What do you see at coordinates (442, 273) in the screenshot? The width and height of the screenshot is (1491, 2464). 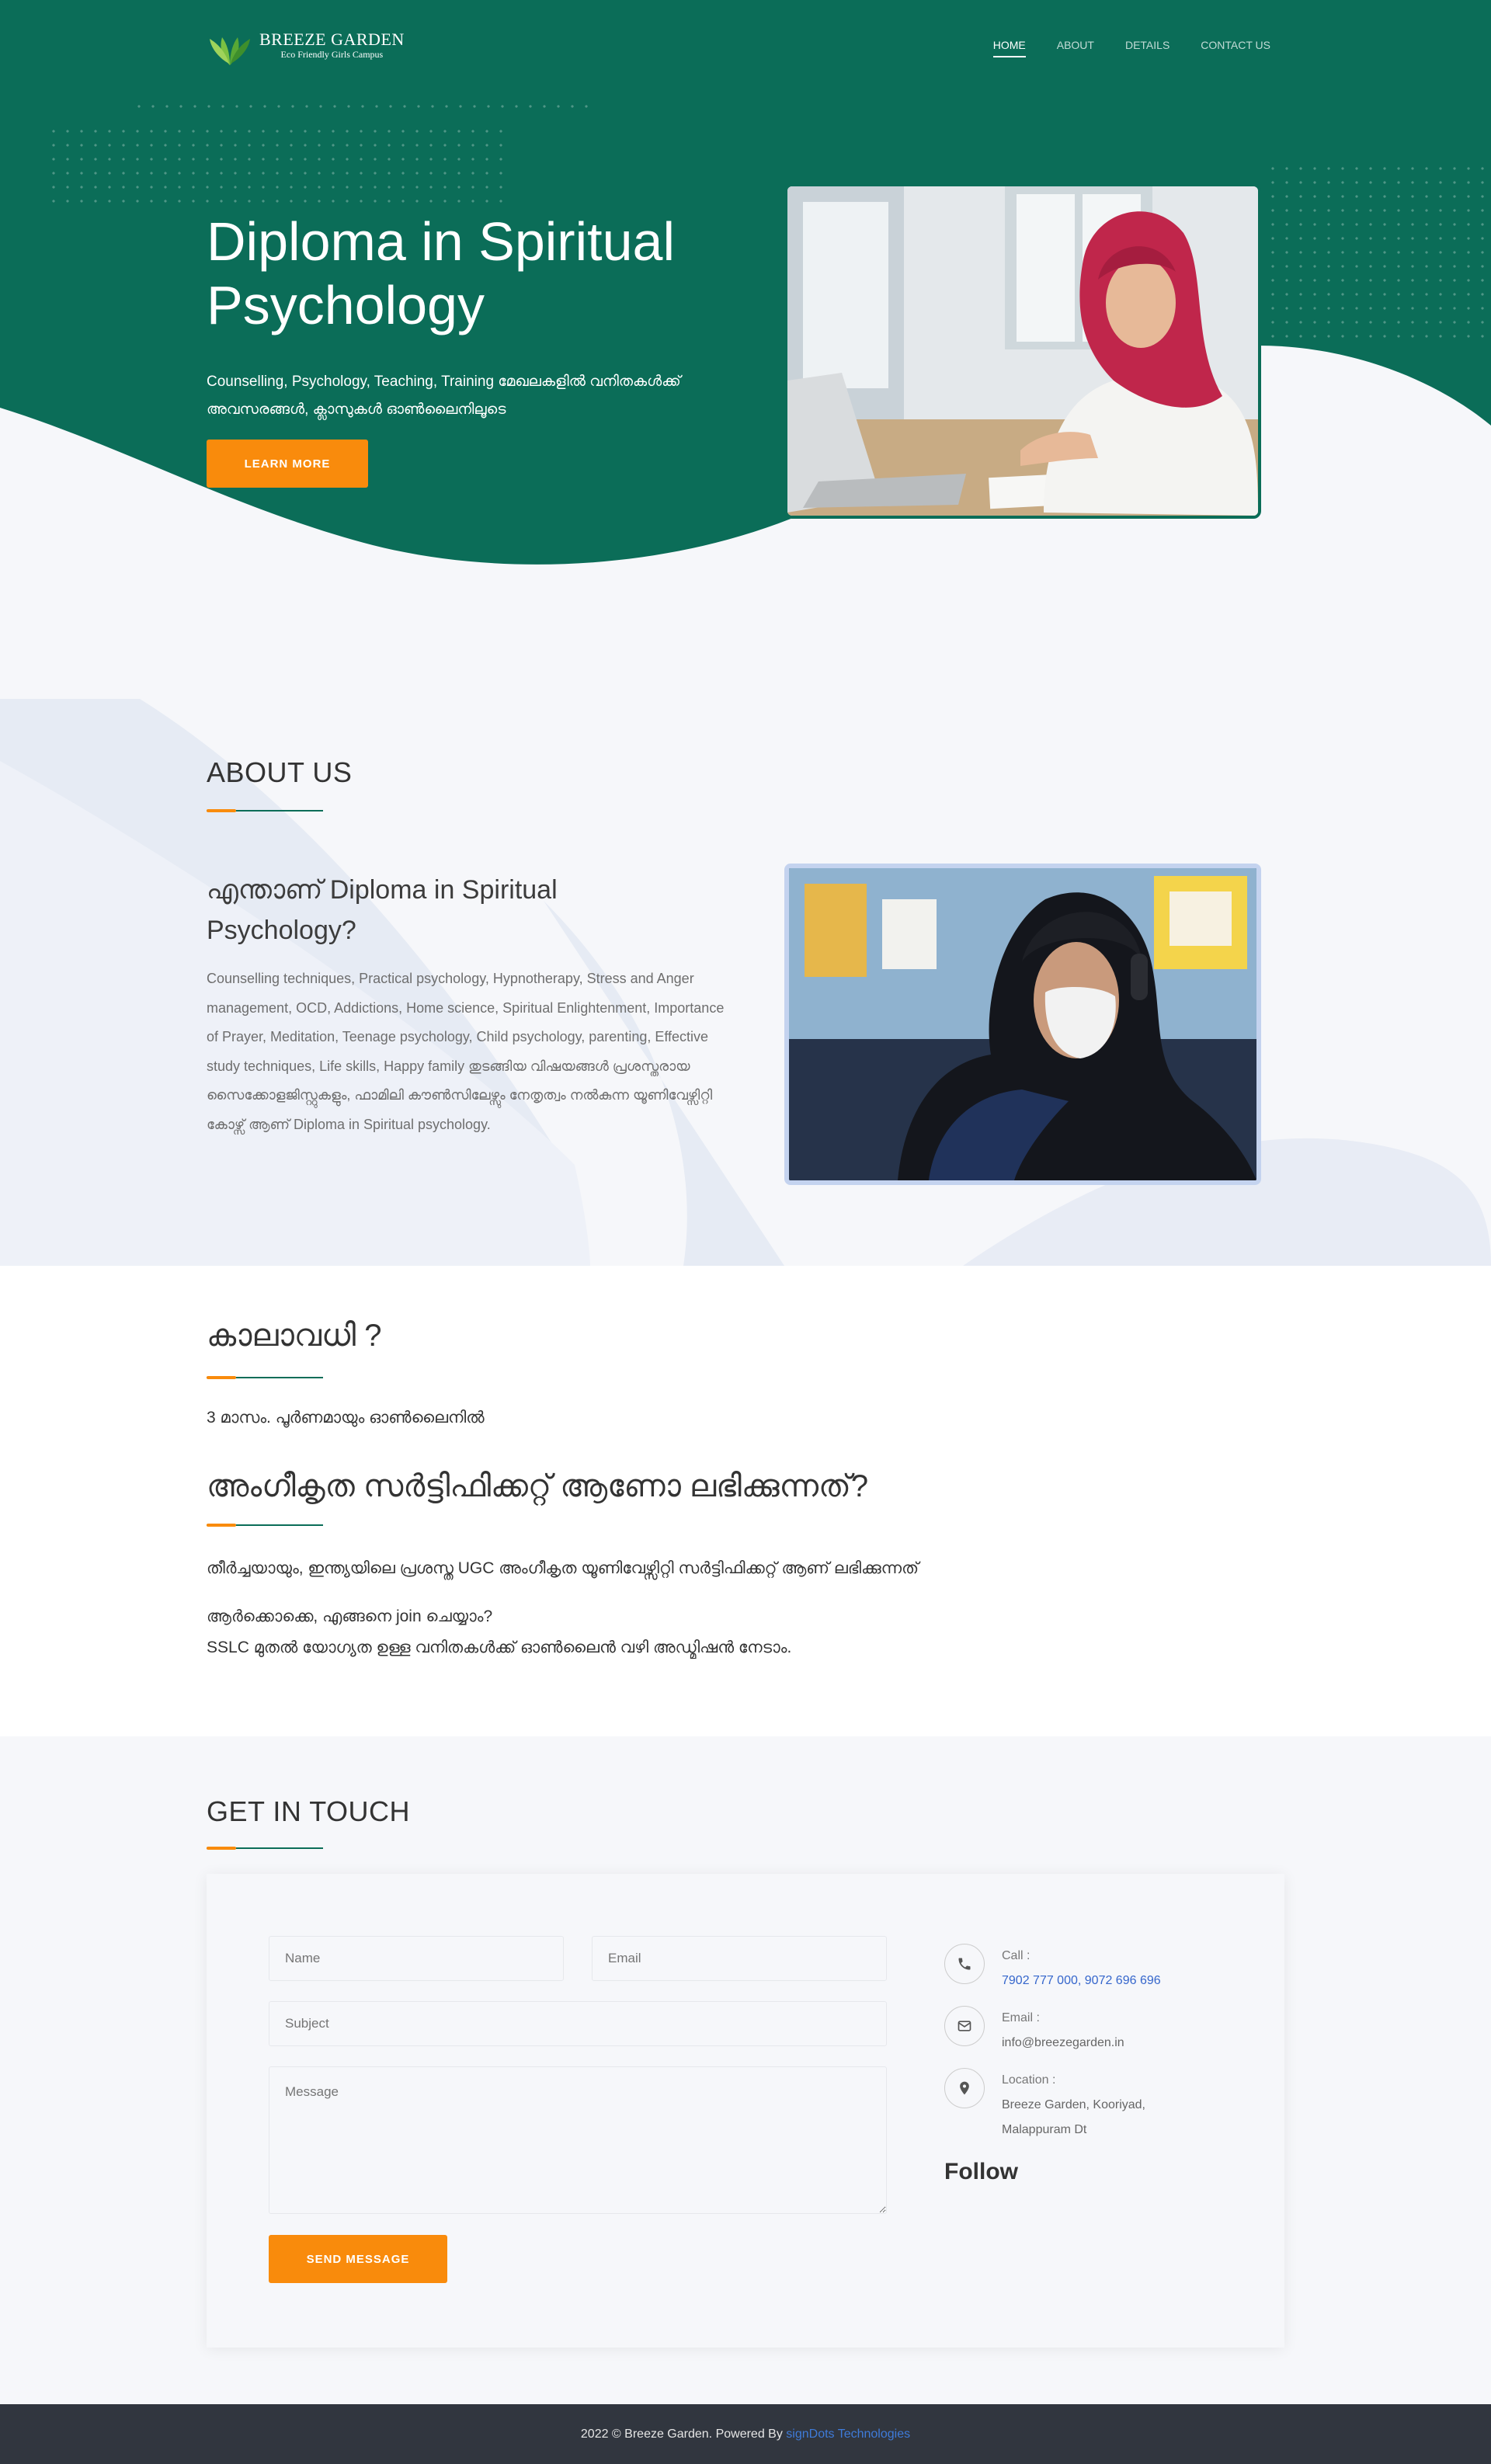 I see `hero-title: Diploma in Spiritual Psychology` at bounding box center [442, 273].